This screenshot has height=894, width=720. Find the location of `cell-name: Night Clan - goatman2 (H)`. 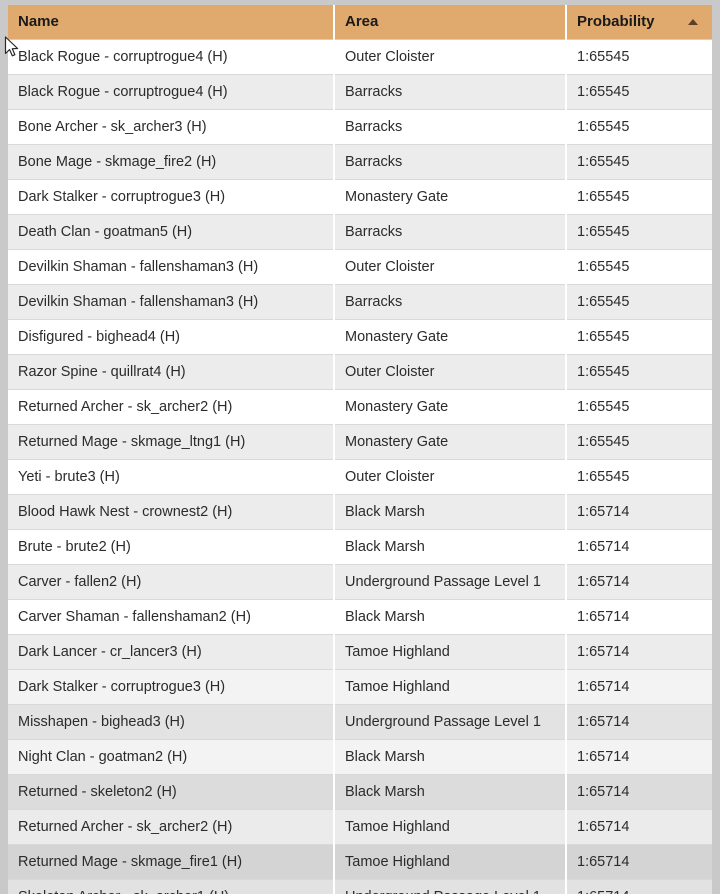

cell-name: Night Clan - goatman2 (H) is located at coordinates (171, 757).